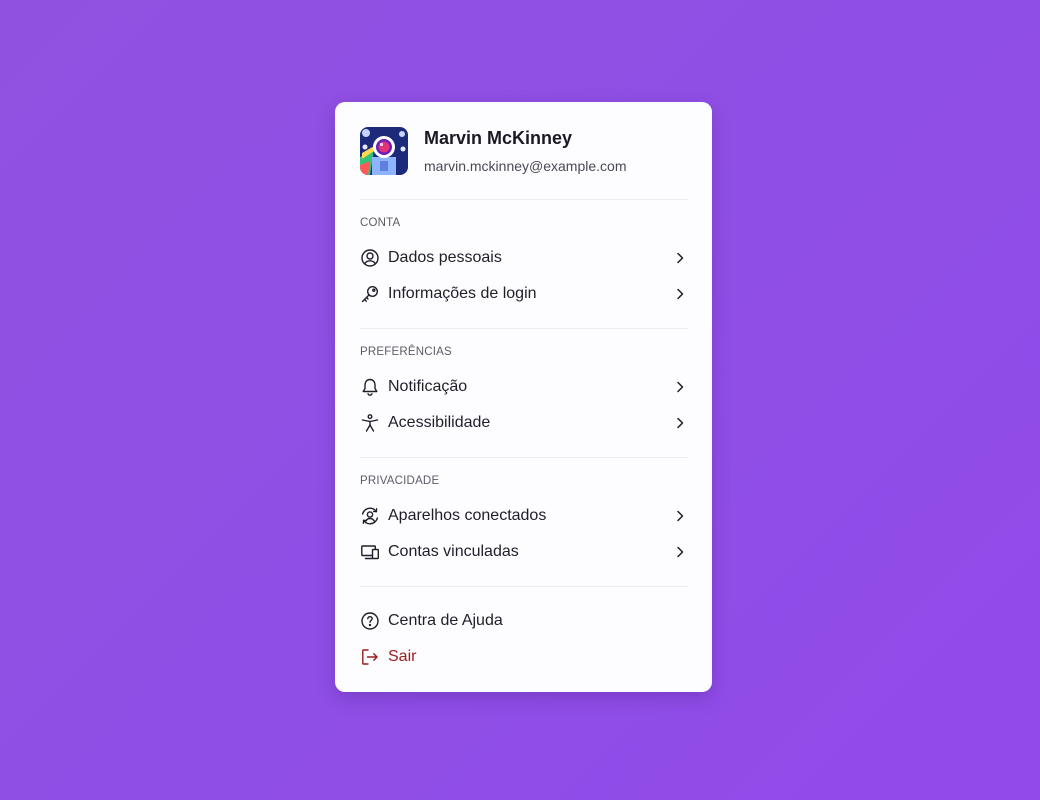 The width and height of the screenshot is (1040, 800). I want to click on avatar, so click(384, 151).